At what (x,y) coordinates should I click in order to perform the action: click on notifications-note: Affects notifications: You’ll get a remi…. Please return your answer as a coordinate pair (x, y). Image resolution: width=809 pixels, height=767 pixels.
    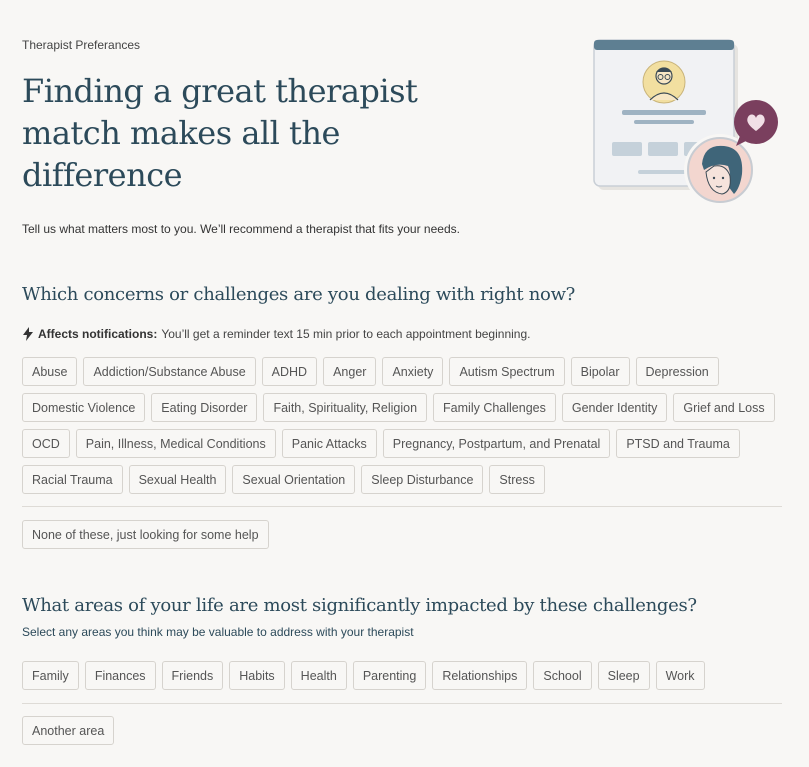
    Looking at the image, I should click on (276, 334).